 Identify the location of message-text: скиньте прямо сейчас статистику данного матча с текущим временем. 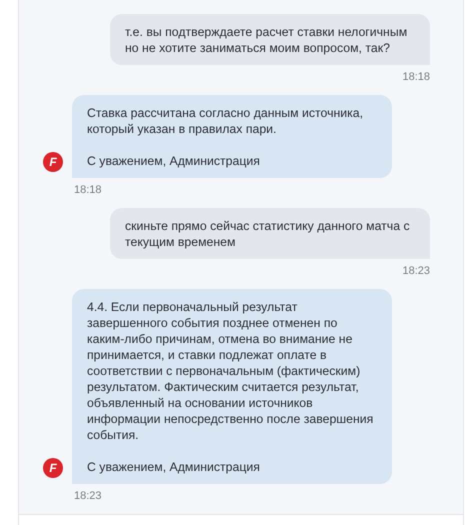
(268, 234).